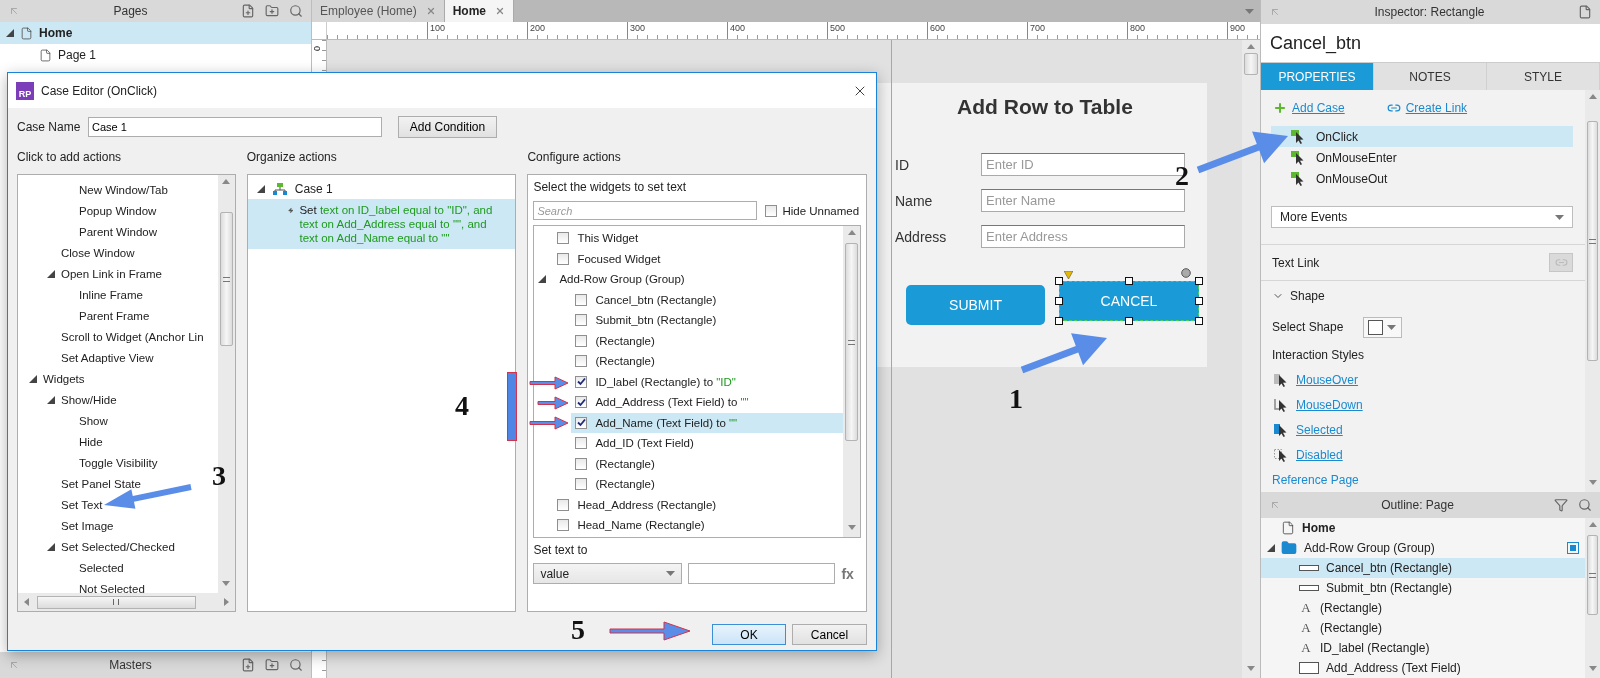 The height and width of the screenshot is (678, 1600). What do you see at coordinates (101, 483) in the screenshot?
I see `action-item: Set Panel State` at bounding box center [101, 483].